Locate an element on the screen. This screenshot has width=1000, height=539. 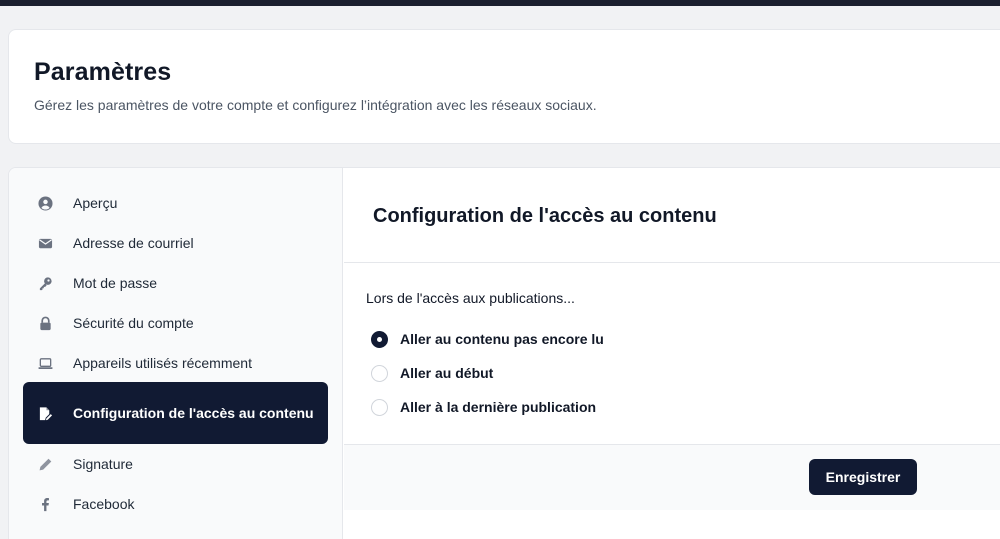
section-header: Configuration de l'accès au contenu is located at coordinates (672, 215).